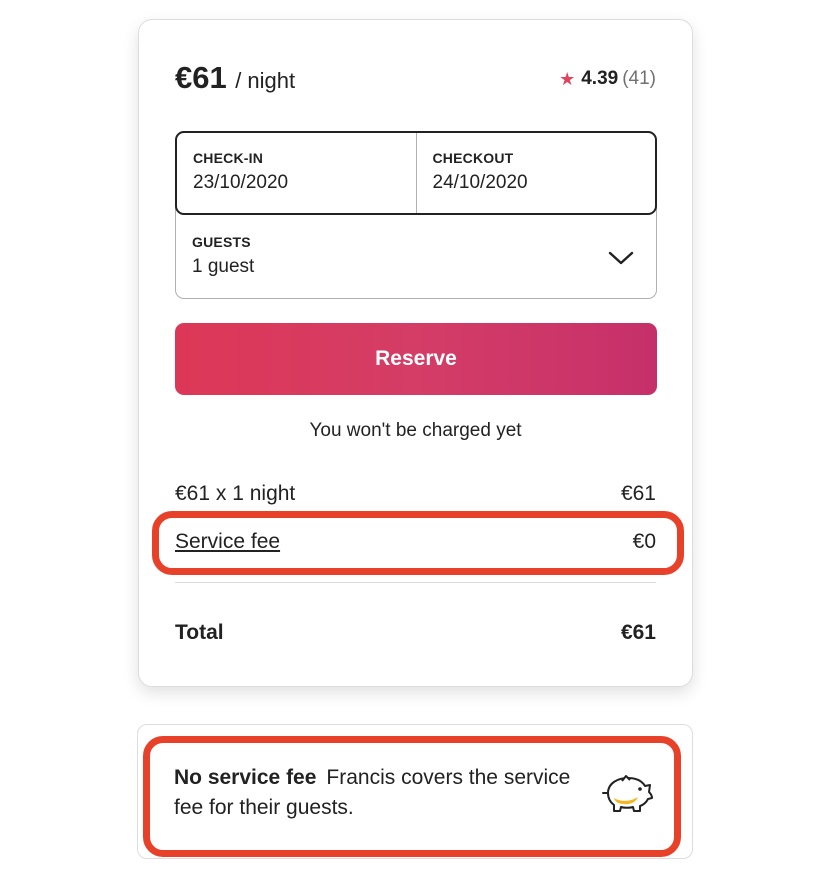 Image resolution: width=838 pixels, height=886 pixels. Describe the element at coordinates (415, 542) in the screenshot. I see `service-fee-line: Service fee €0` at that location.